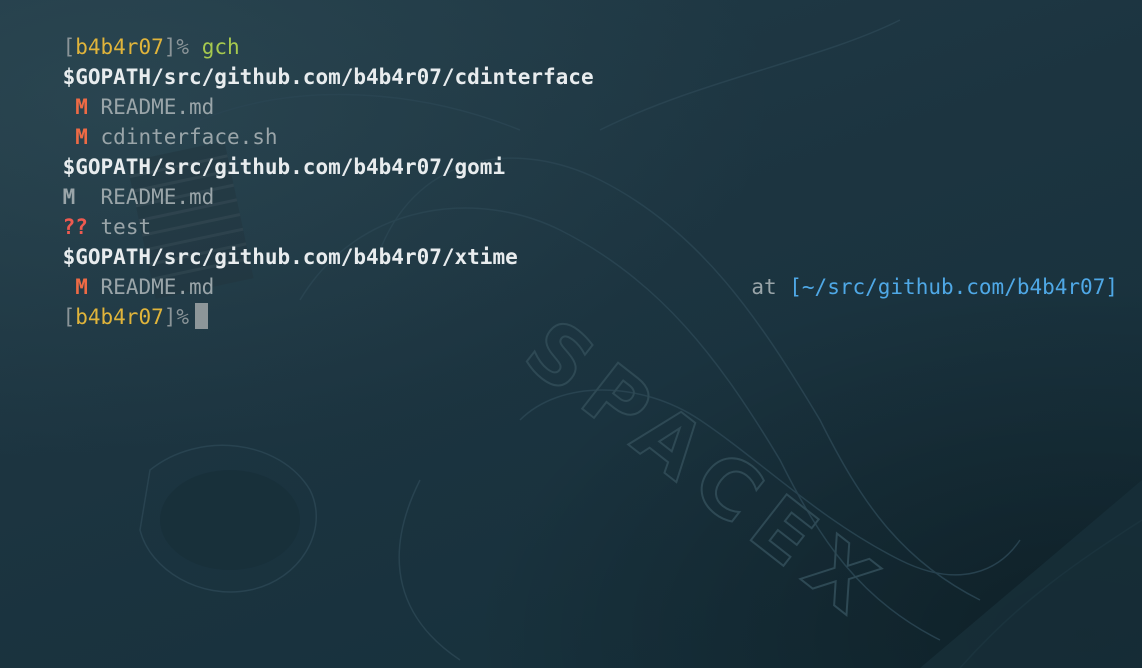 Image resolution: width=1142 pixels, height=668 pixels. I want to click on output-line: ?? test, so click(565, 210).